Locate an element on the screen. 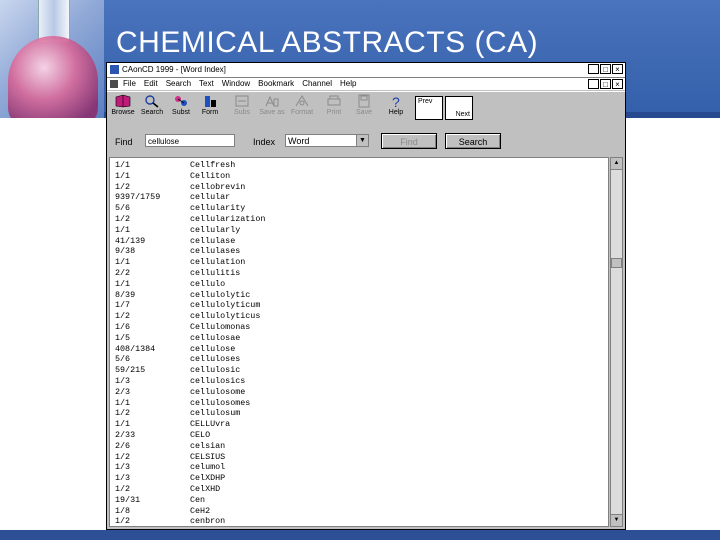  list-item: 2/33 CELO is located at coordinates (359, 435).